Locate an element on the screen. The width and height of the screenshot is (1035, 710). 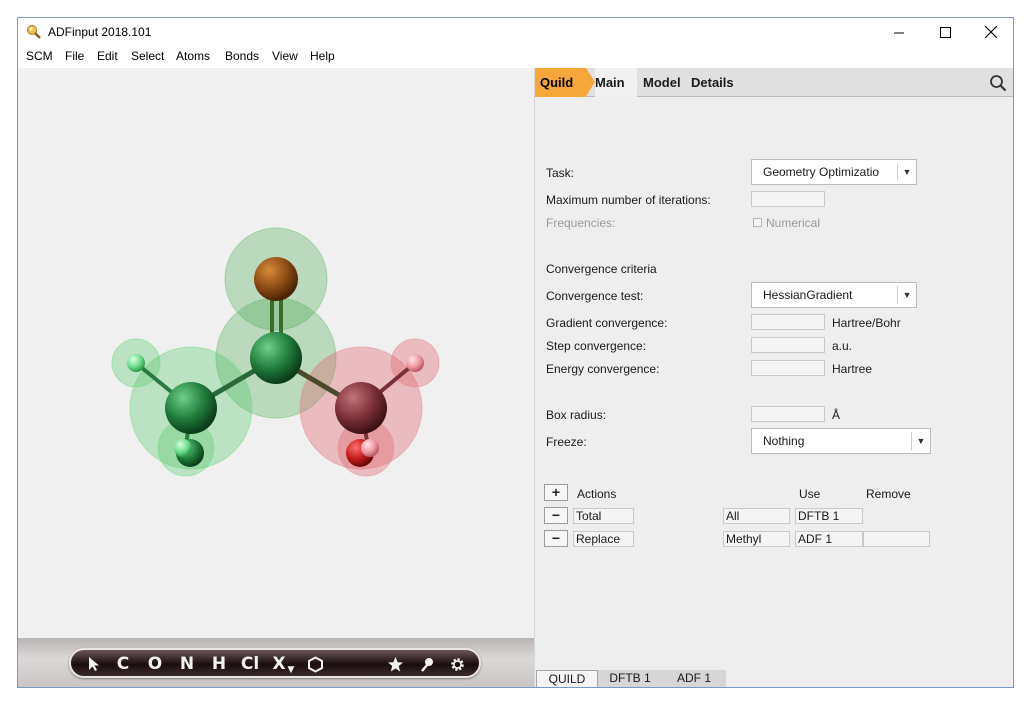
action-name-field: Replace is located at coordinates (603, 539).